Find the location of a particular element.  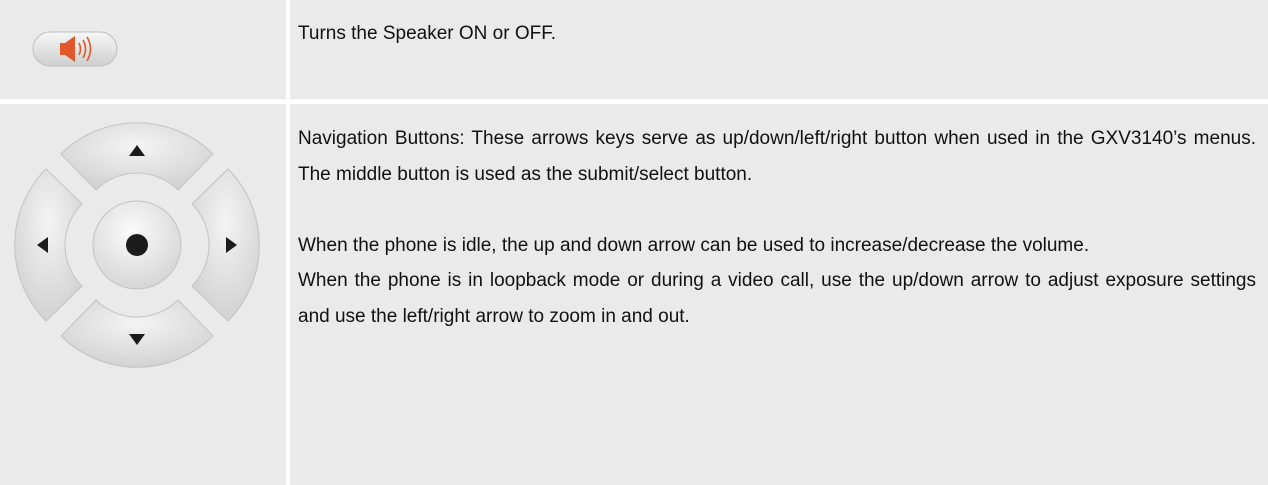

left-arrow-button is located at coordinates (48, 245).